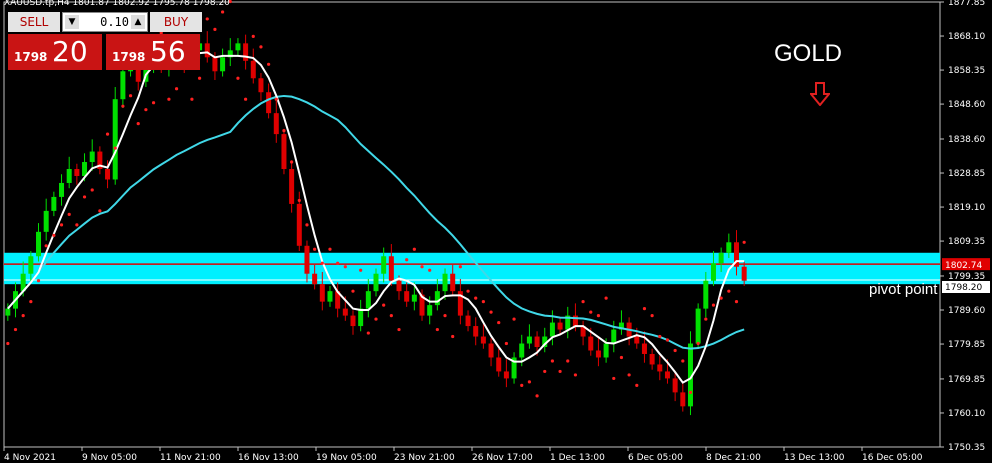 The image size is (992, 463). I want to click on pivot-point-label: pivot point, so click(903, 289).